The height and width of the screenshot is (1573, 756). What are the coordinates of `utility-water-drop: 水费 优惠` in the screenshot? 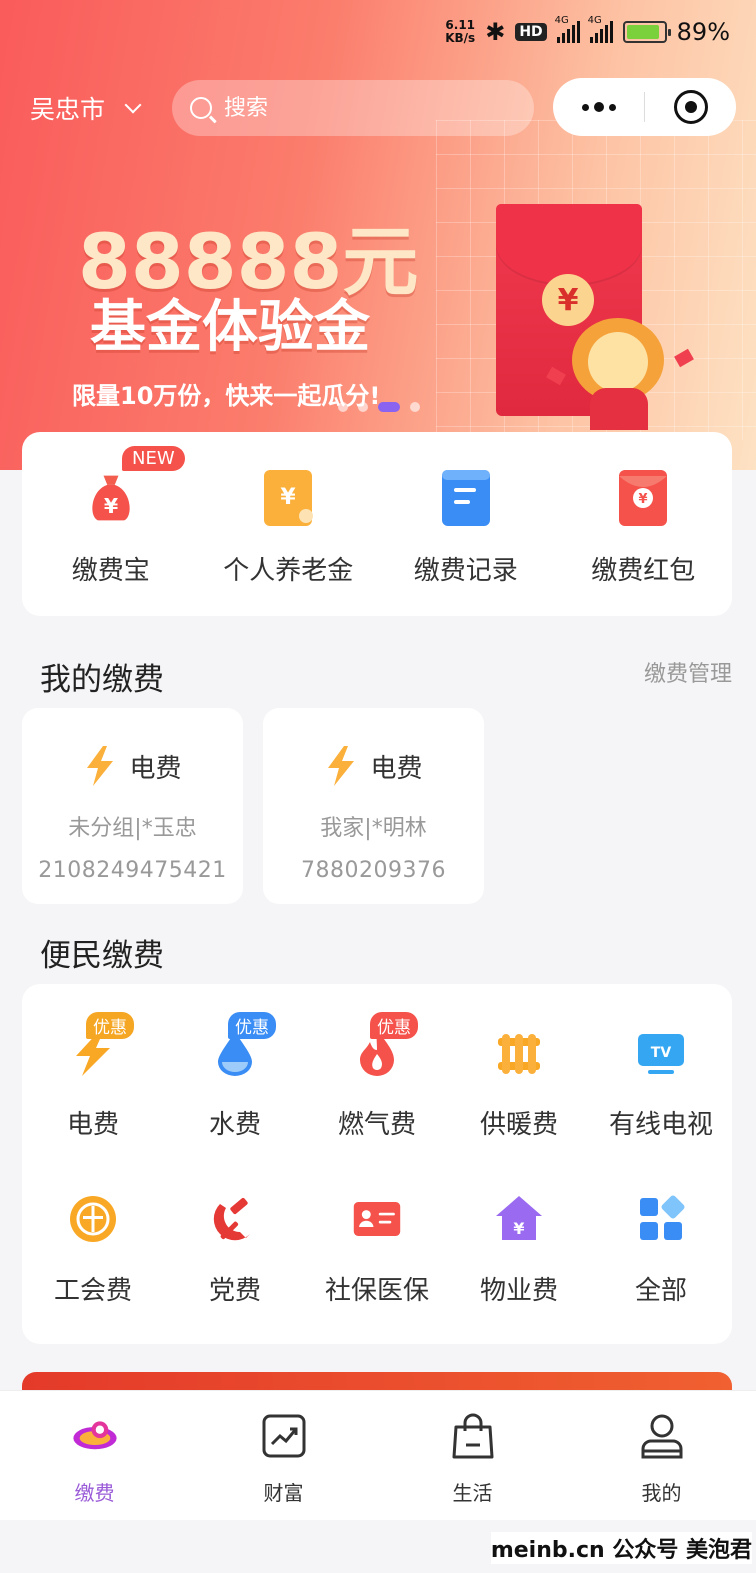 It's located at (235, 1067).